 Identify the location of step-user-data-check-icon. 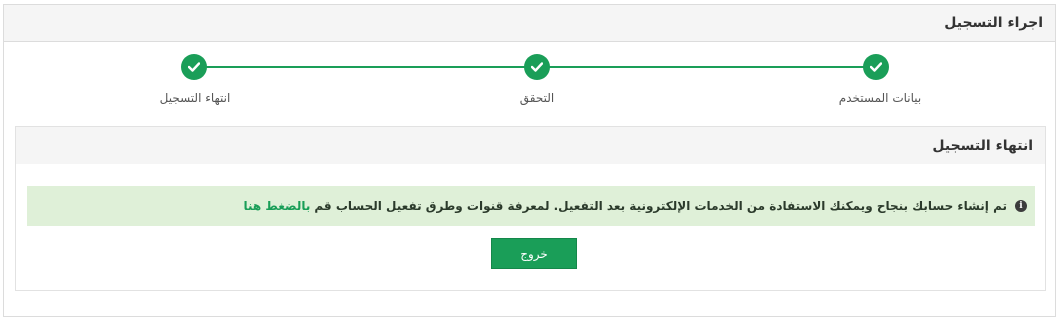
(876, 67).